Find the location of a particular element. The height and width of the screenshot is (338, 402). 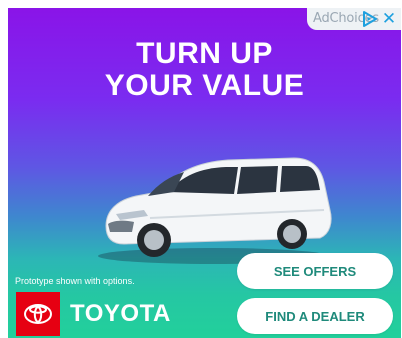

headline-line-2: YOUR VALUE is located at coordinates (204, 85).